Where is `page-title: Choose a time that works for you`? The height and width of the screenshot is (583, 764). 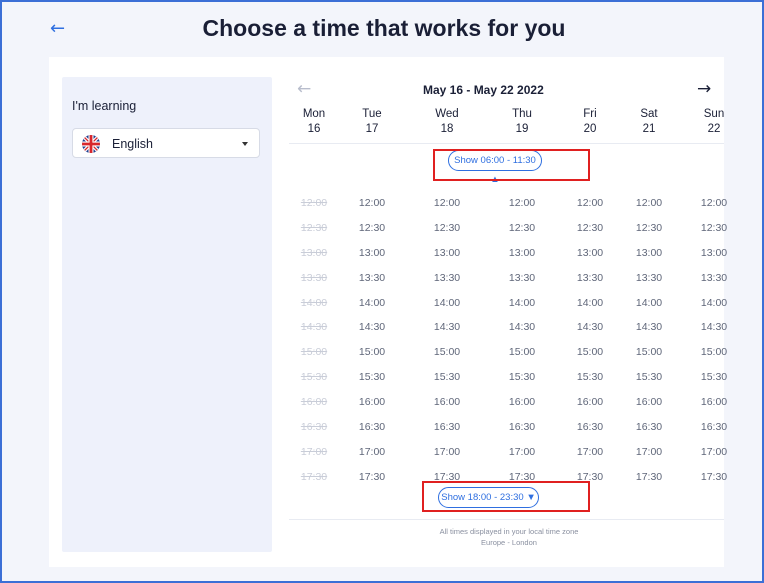
page-title: Choose a time that works for you is located at coordinates (384, 28).